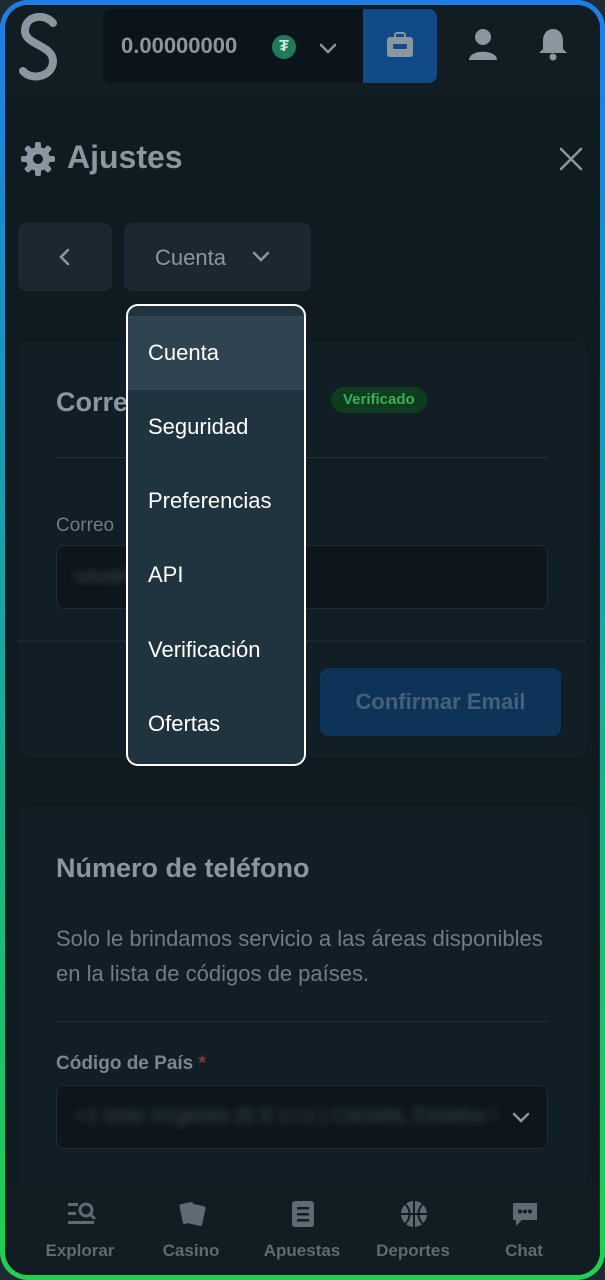  I want to click on nav-item-explorar: Explorar, so click(80, 1229).